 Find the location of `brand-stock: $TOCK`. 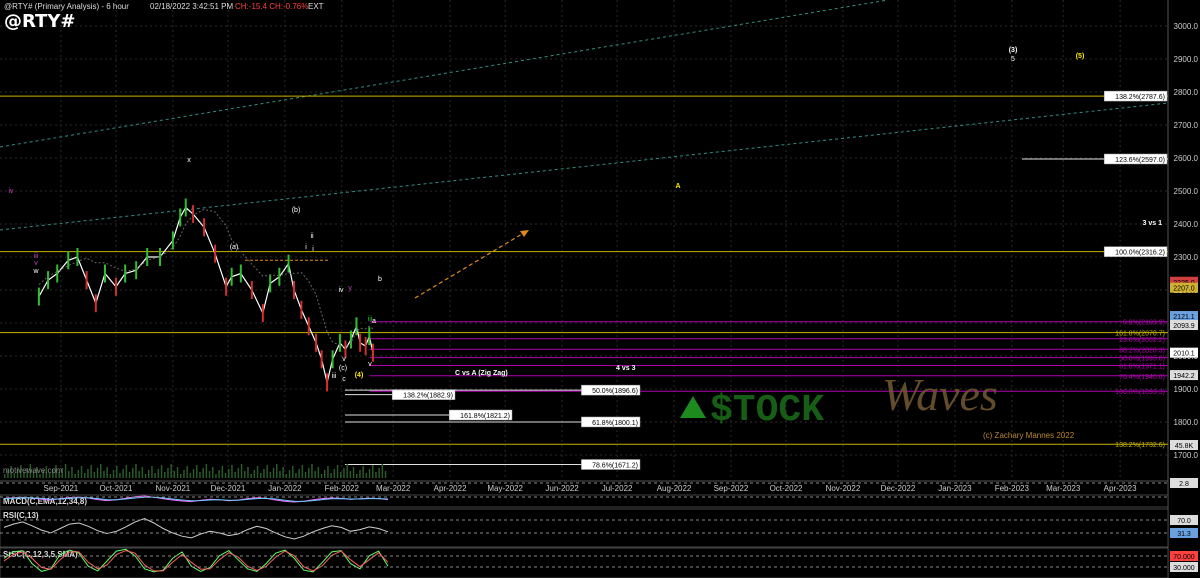

brand-stock: $TOCK is located at coordinates (767, 410).